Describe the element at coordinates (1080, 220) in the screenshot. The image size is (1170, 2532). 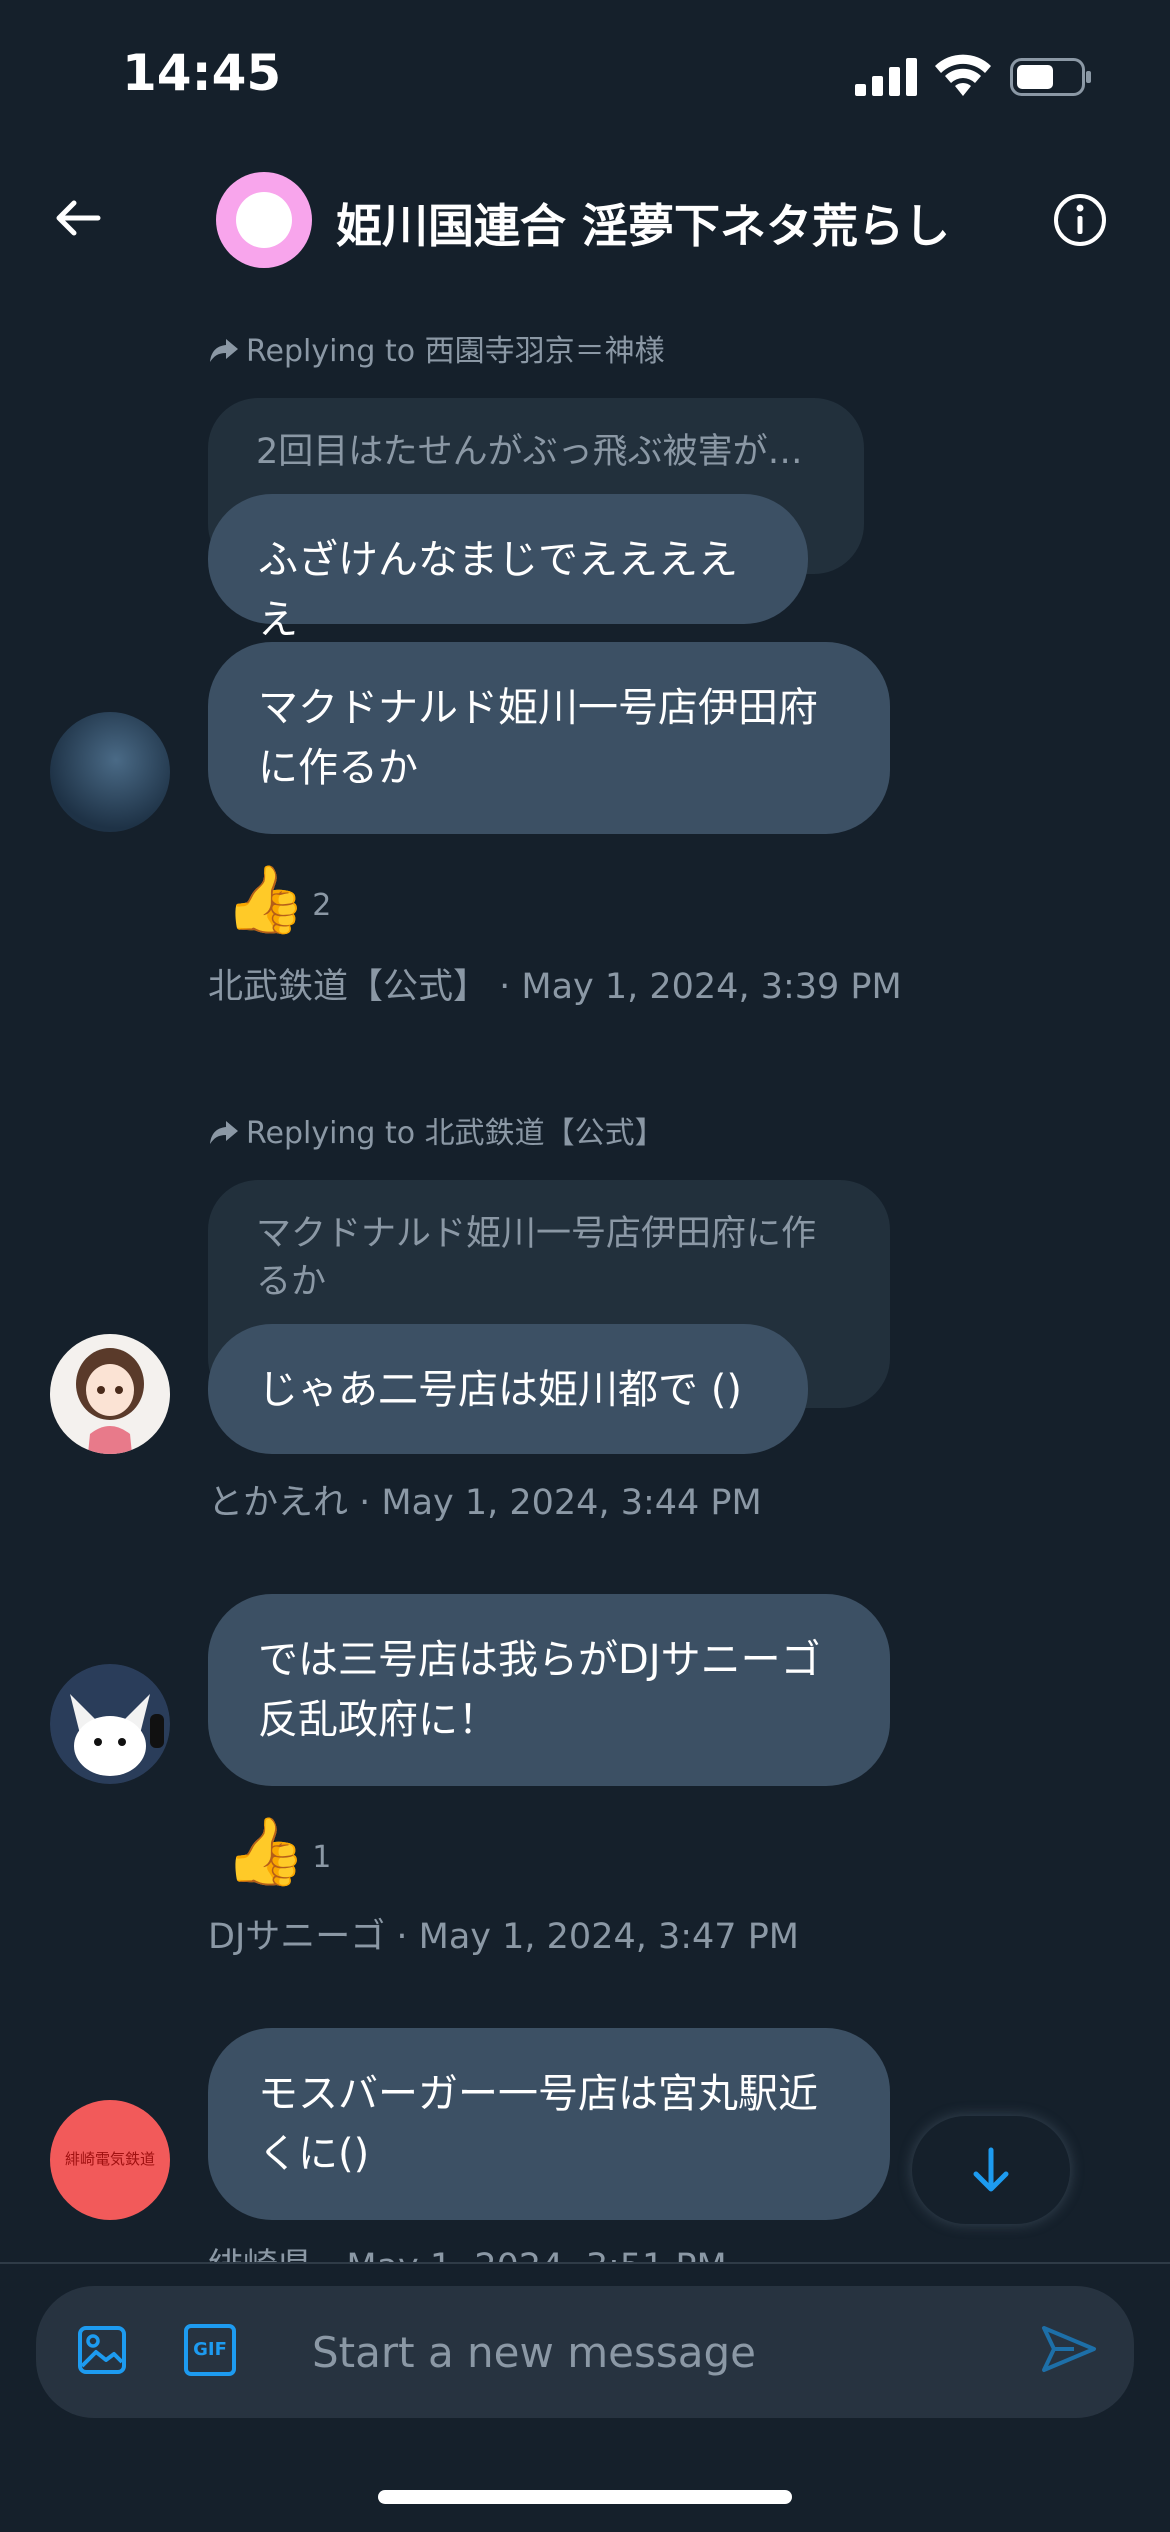
I see `info-circle-icon` at that location.